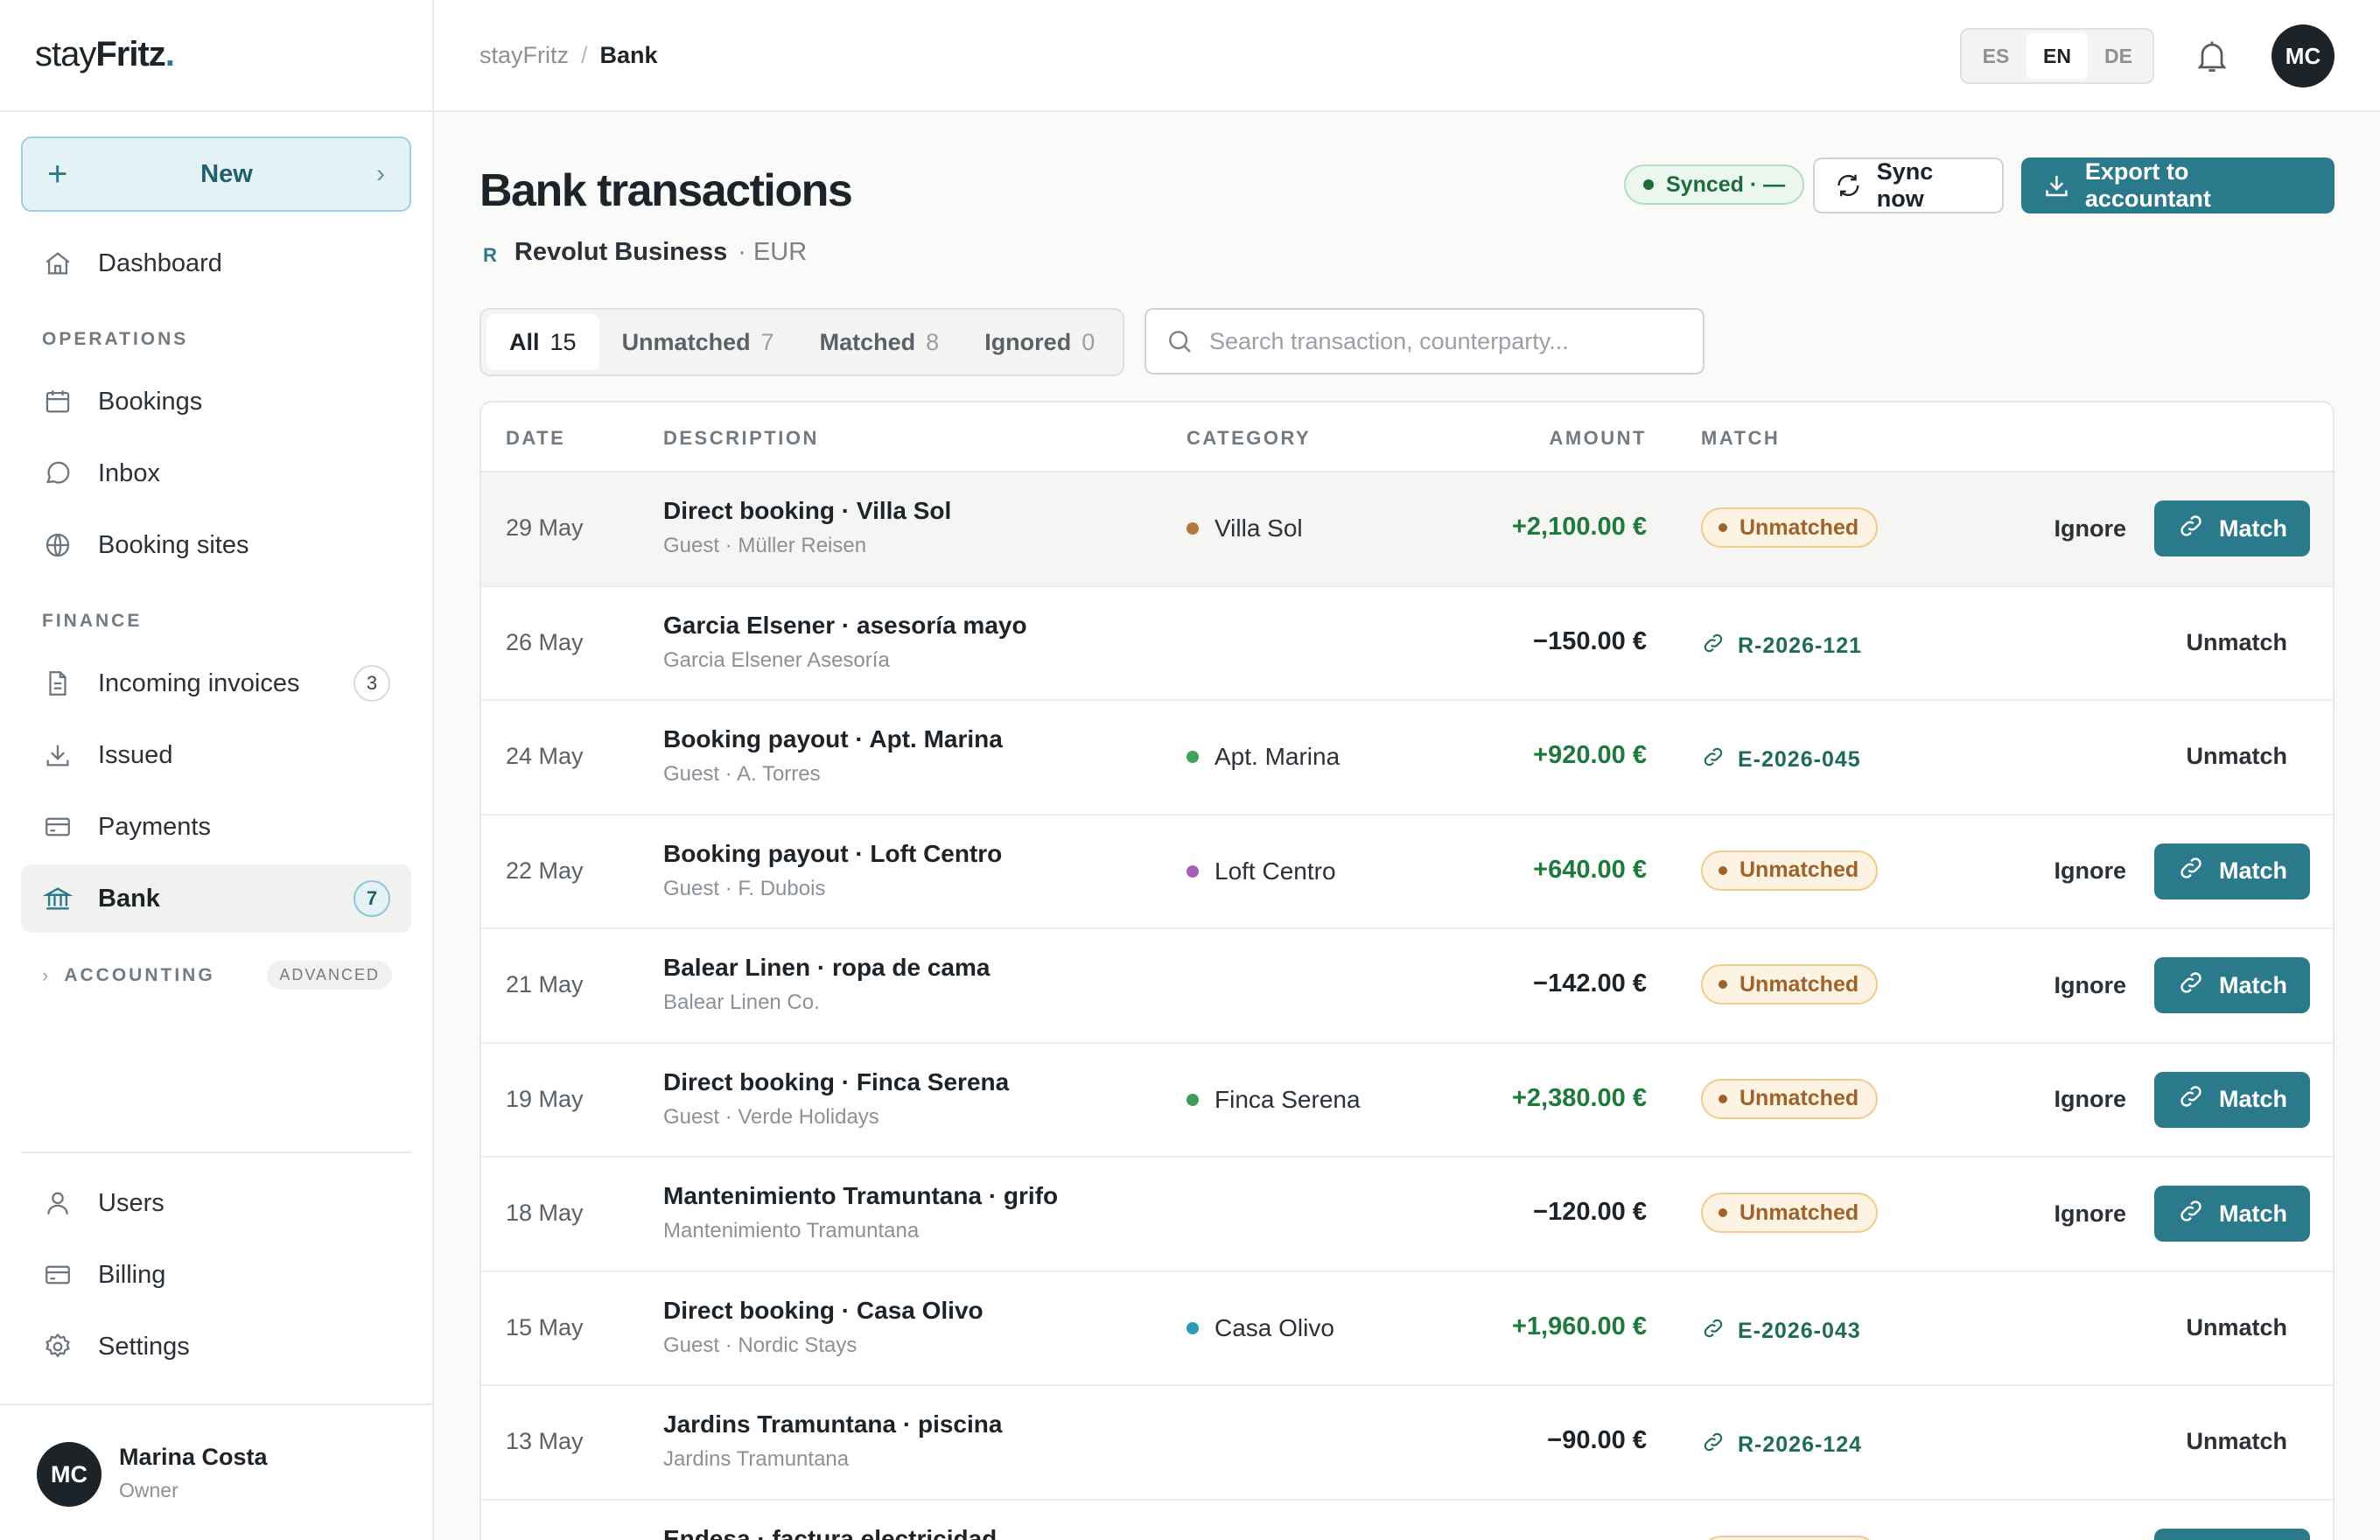 Image resolution: width=2380 pixels, height=1540 pixels. Describe the element at coordinates (698, 342) in the screenshot. I see `tab-unmatched: Unmatched 7` at that location.